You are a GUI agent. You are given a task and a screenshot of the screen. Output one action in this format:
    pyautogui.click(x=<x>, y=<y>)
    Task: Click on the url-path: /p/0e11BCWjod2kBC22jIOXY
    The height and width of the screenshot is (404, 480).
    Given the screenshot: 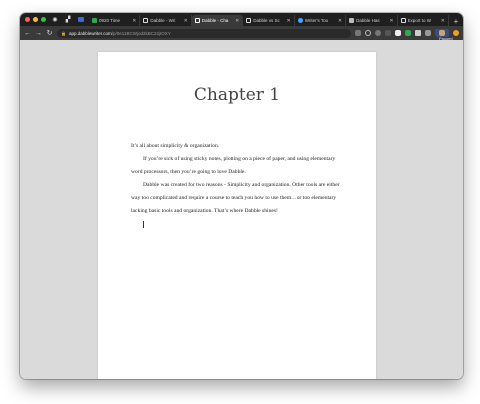 What is the action you would take?
    pyautogui.click(x=141, y=33)
    